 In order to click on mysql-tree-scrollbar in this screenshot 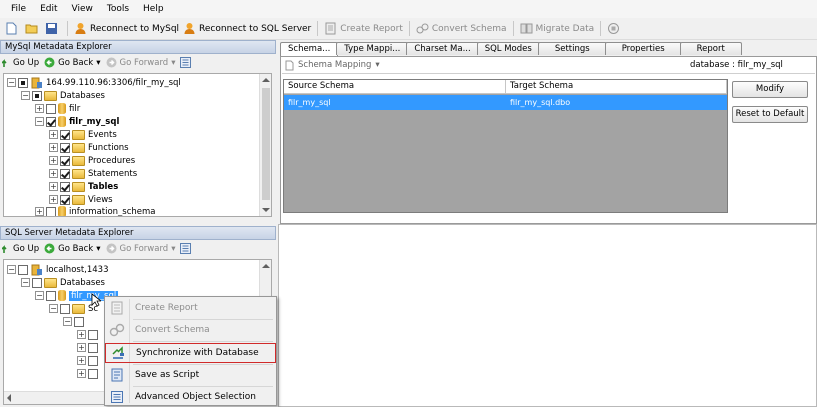, I will do `click(265, 145)`.